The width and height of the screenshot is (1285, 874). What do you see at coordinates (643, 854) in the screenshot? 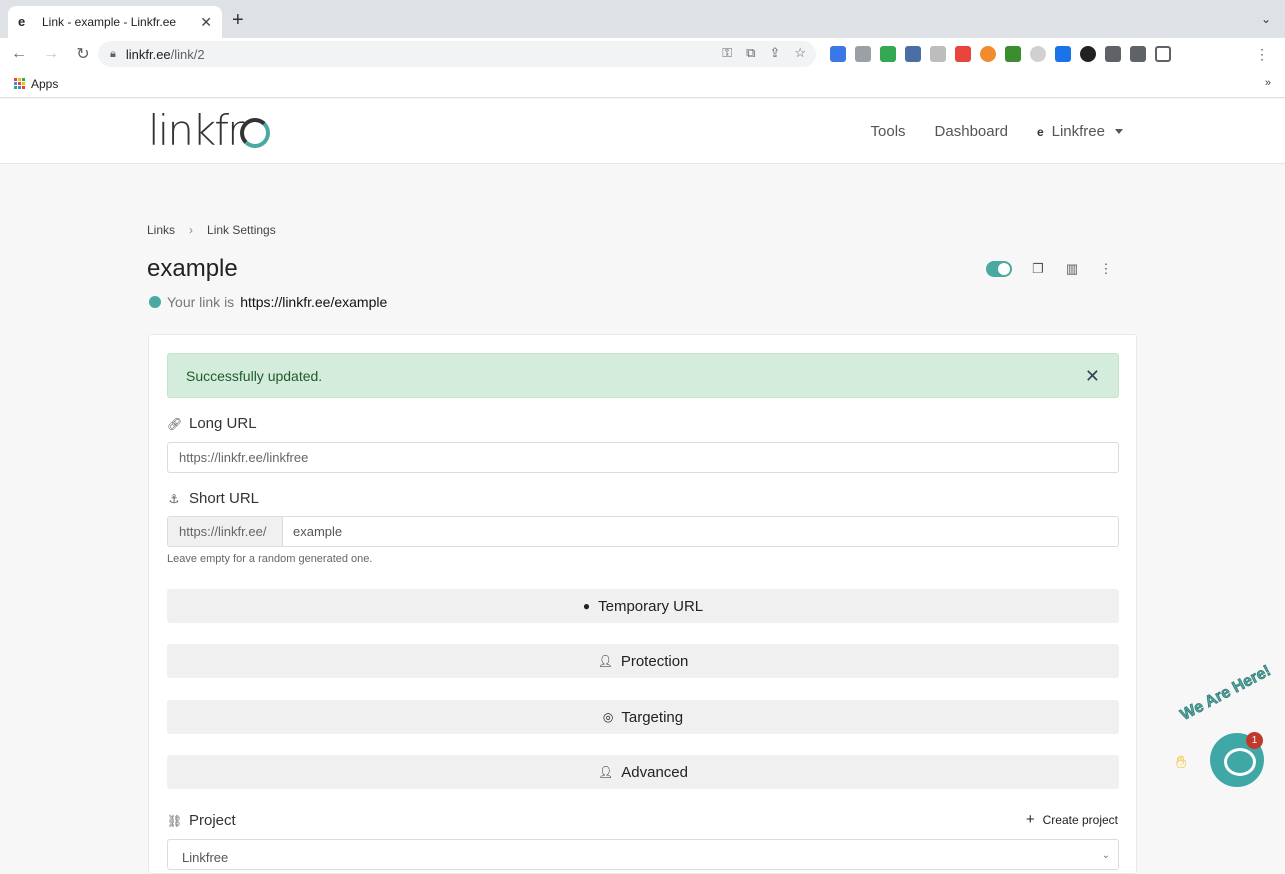
I see `project-select: Linkfree ⌄` at bounding box center [643, 854].